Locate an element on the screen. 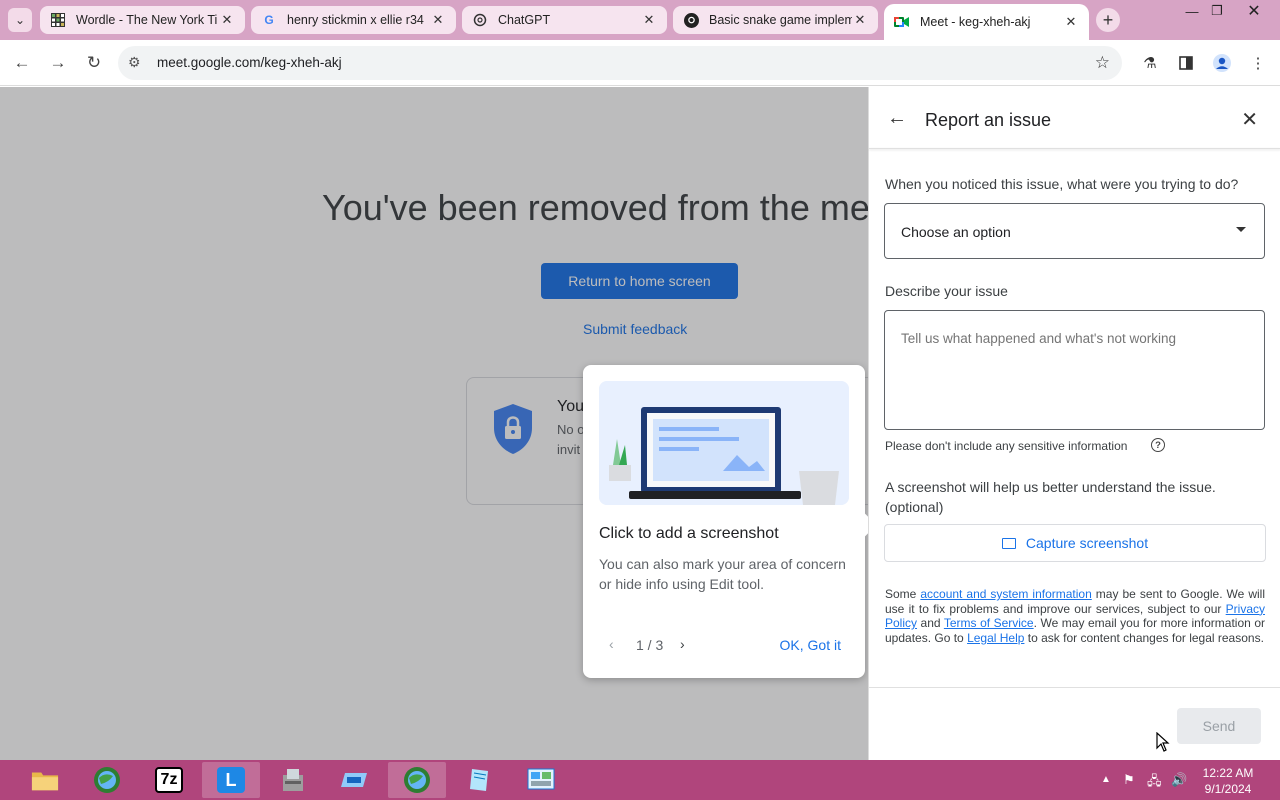 This screenshot has height=800, width=1280. tab-chatgpt: ChatGPT ✕ is located at coordinates (564, 20).